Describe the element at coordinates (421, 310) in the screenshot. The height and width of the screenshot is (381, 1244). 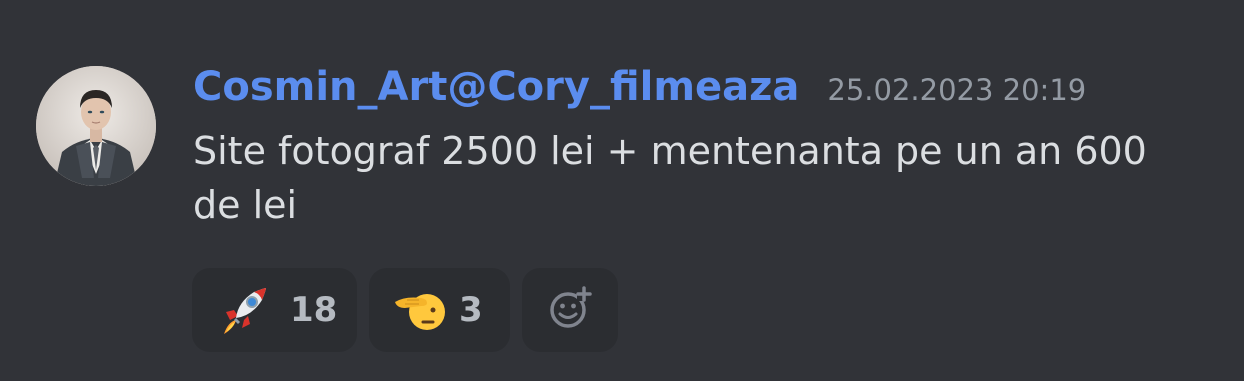
I see `saluting-face-icon` at that location.